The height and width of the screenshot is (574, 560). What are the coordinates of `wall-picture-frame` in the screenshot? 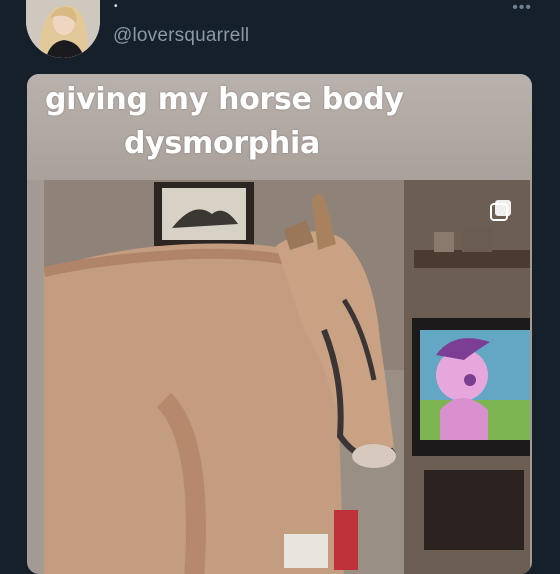 It's located at (204, 214).